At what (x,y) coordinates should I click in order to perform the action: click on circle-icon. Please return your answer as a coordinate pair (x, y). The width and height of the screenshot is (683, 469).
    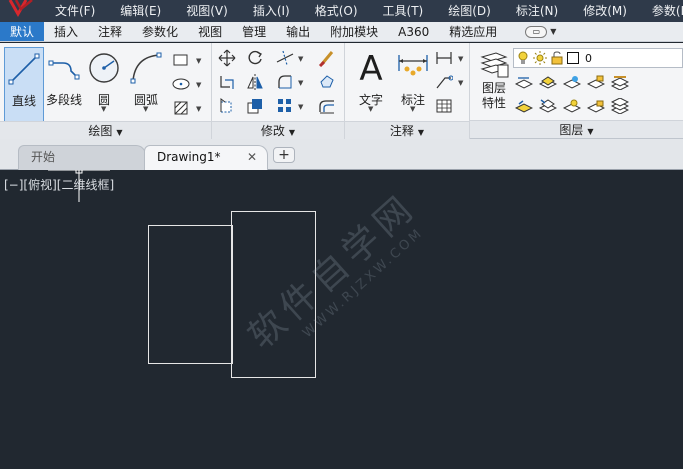
    Looking at the image, I should click on (104, 68).